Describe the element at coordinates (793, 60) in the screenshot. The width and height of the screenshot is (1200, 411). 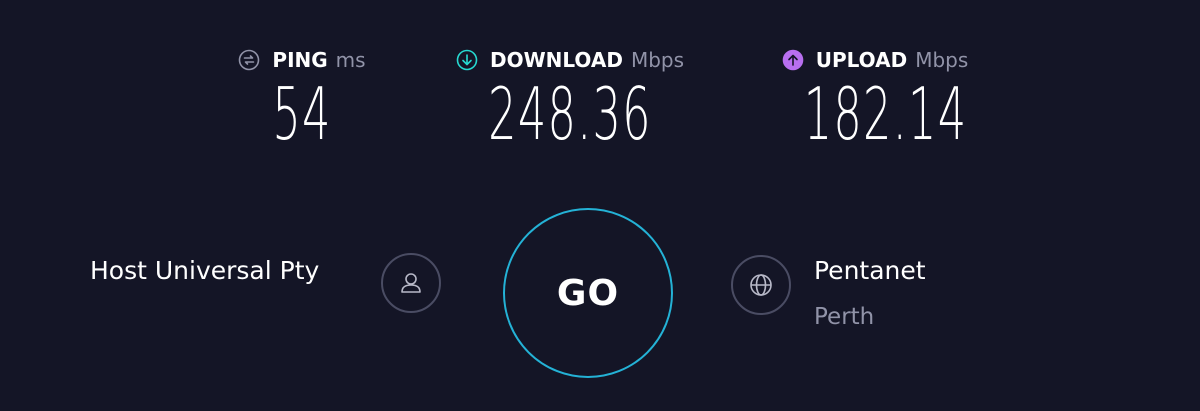
I see `upload-icon` at that location.